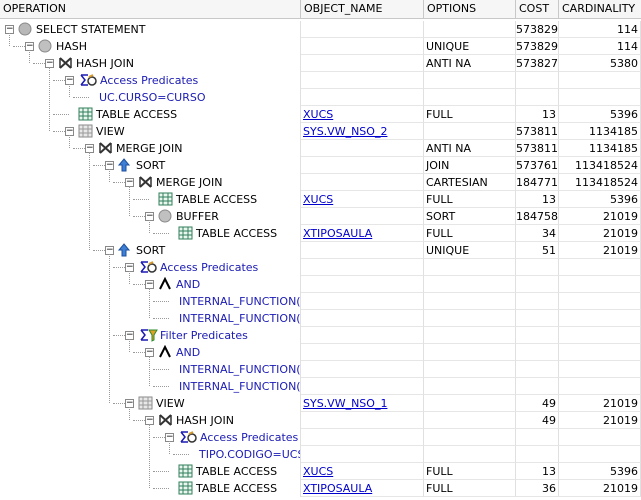 The width and height of the screenshot is (641, 500). I want to click on plan-row: − Filter Predicates, so click(320, 335).